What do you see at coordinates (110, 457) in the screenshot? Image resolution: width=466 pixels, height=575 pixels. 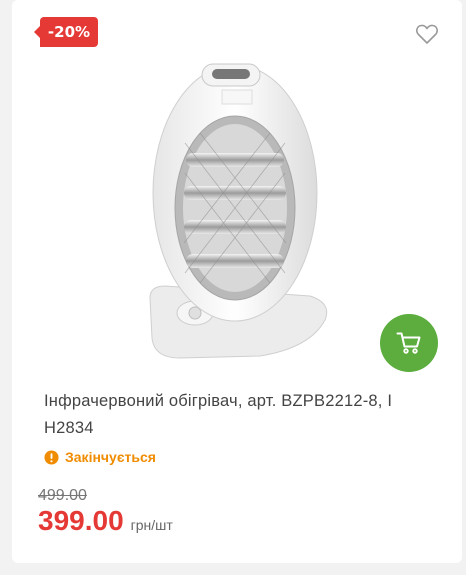 I see `availability-text: Закінчується` at bounding box center [110, 457].